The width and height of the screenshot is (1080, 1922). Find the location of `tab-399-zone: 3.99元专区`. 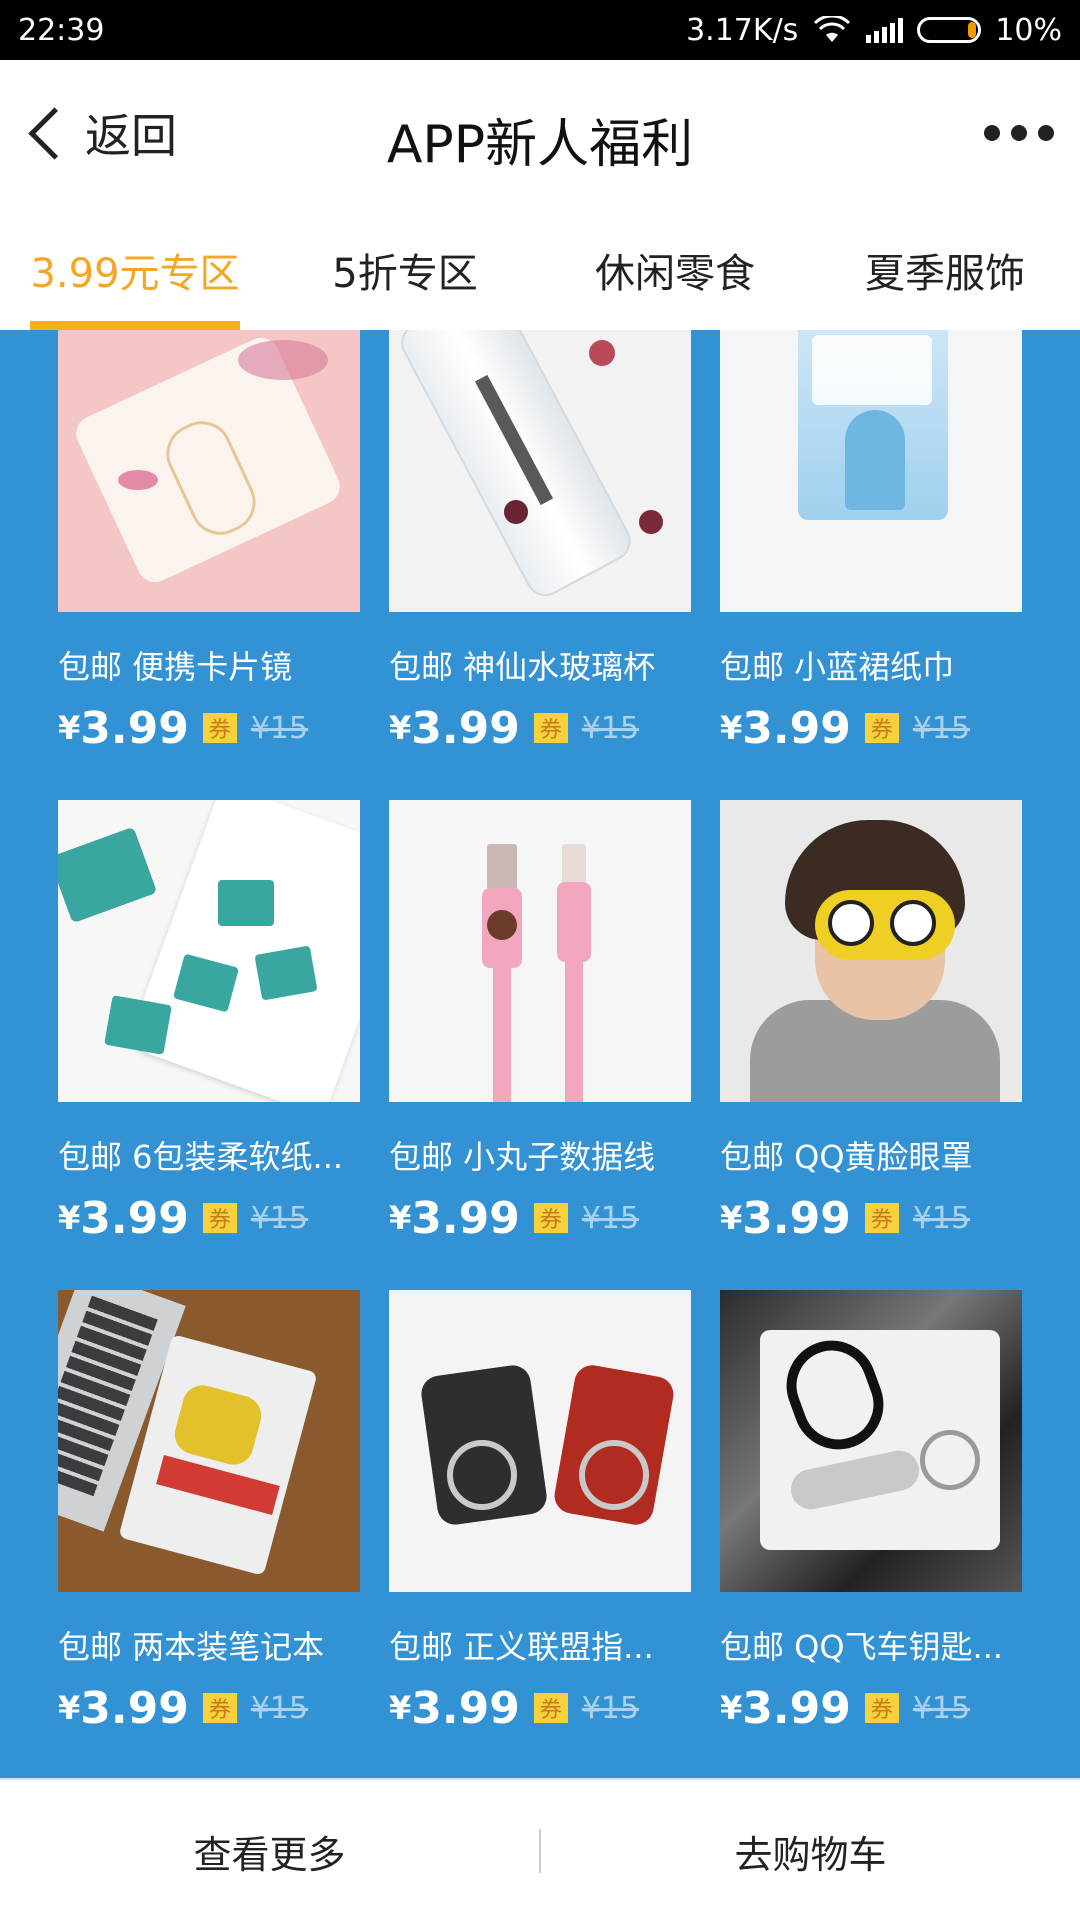

tab-399-zone: 3.99元专区 is located at coordinates (135, 270).